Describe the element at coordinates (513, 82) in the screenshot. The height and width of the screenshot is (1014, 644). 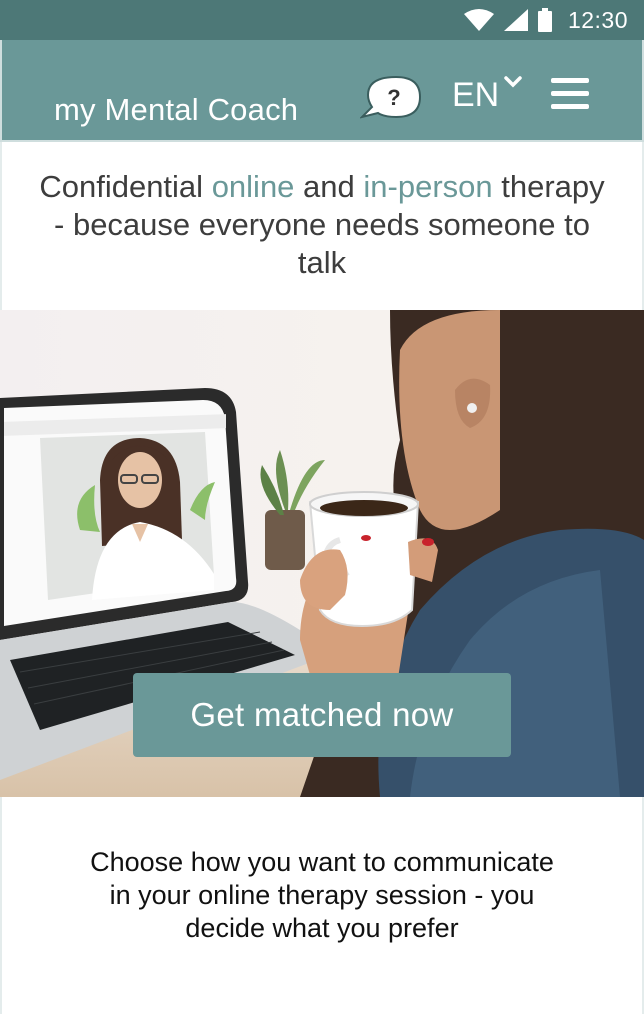
I see `chevron-down-icon` at that location.